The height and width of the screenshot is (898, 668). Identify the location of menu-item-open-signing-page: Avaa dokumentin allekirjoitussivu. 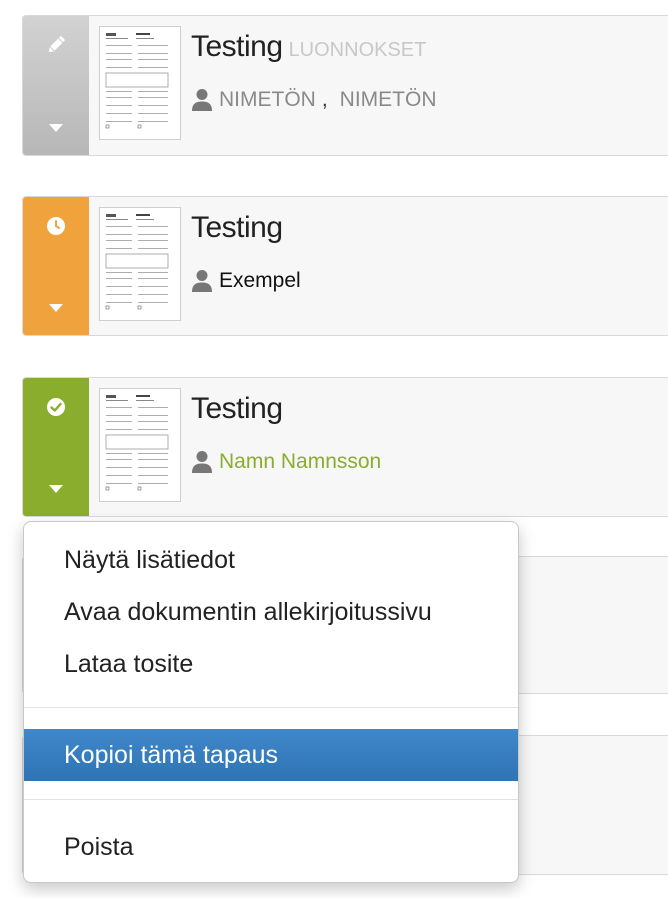
(271, 612).